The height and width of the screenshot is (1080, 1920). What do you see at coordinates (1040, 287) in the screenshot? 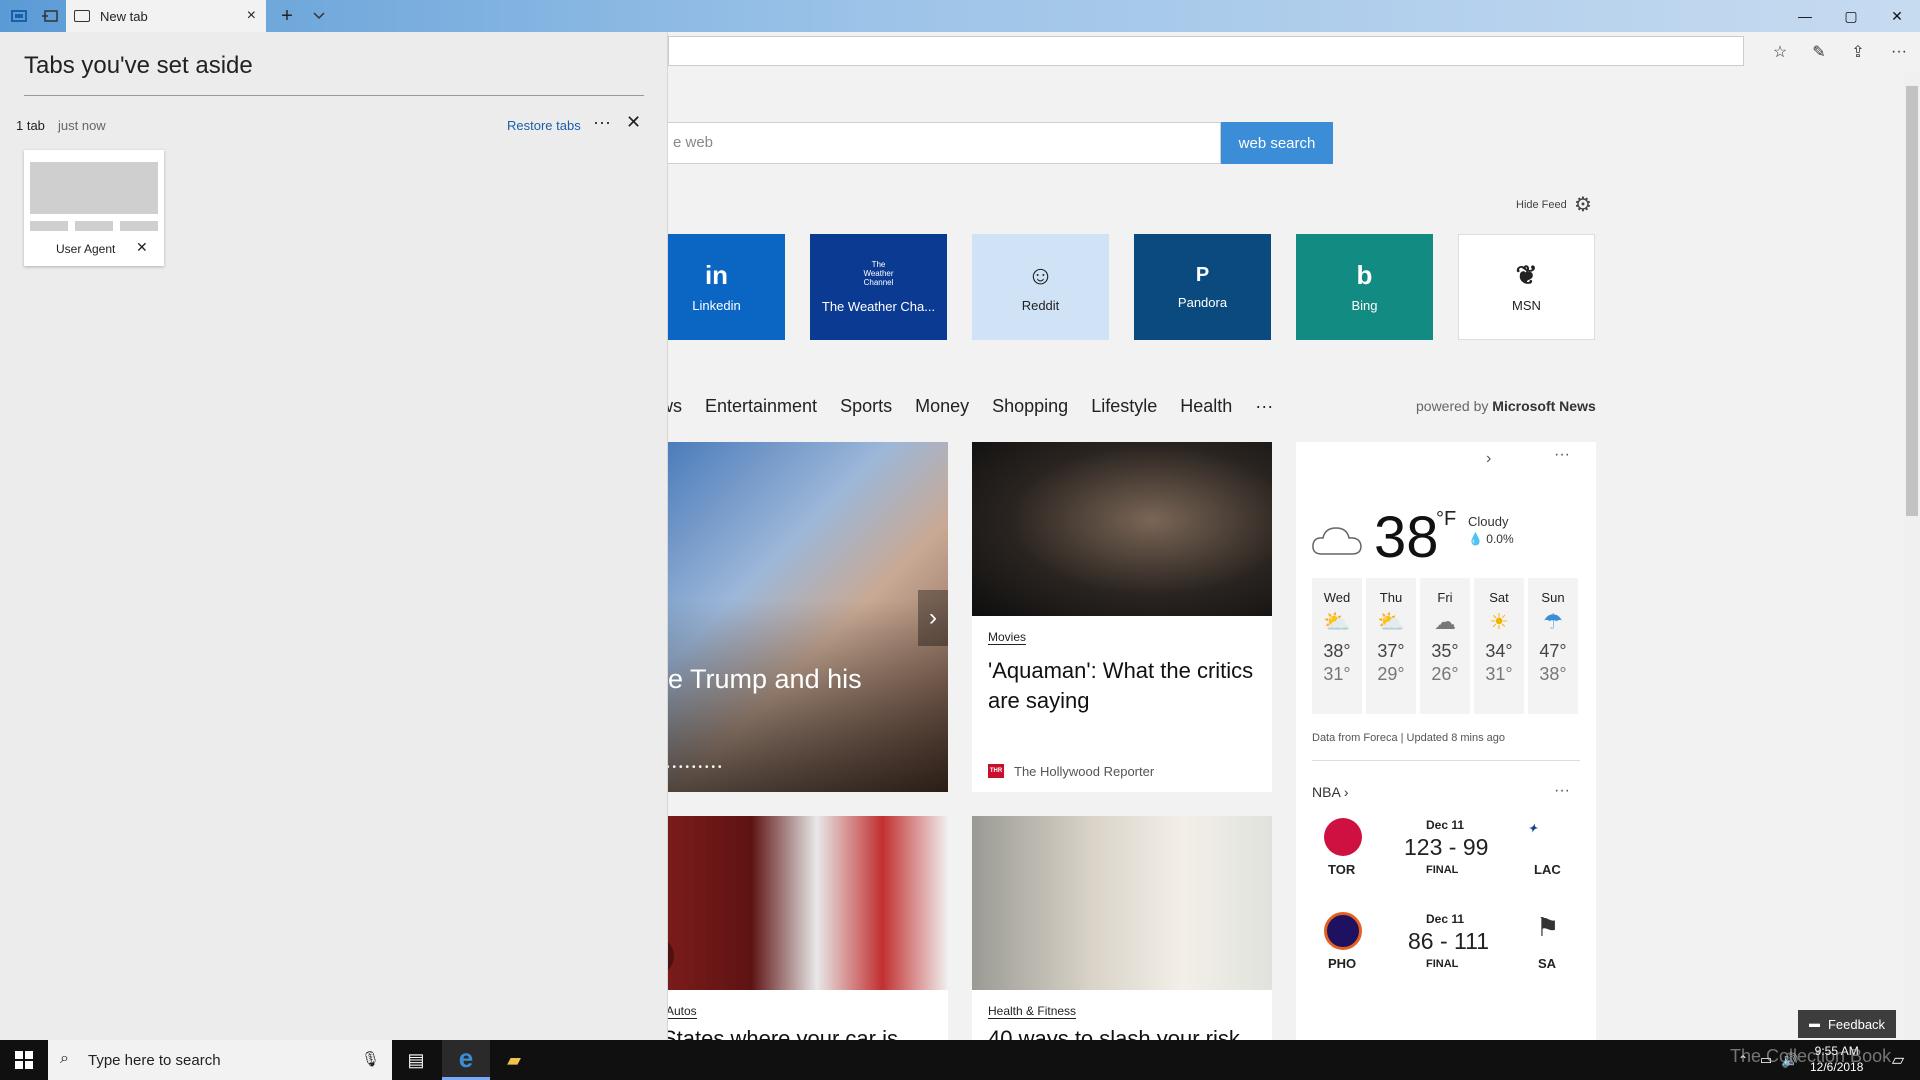
I see `tile-reddit: ☺ Reddit` at bounding box center [1040, 287].